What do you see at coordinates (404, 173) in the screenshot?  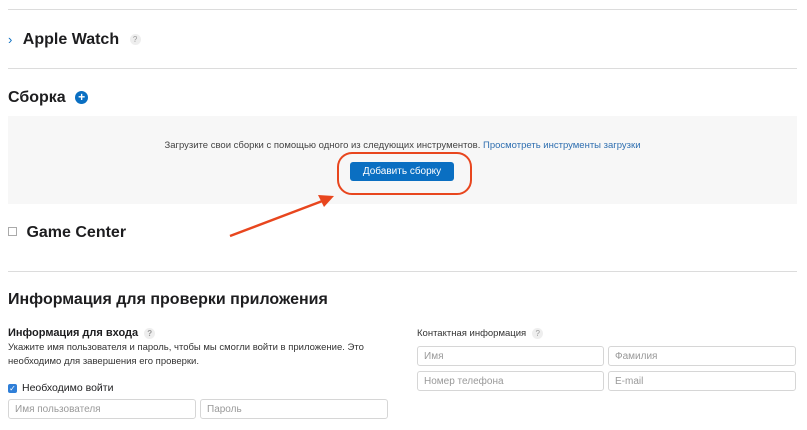 I see `annotation-ellipse` at bounding box center [404, 173].